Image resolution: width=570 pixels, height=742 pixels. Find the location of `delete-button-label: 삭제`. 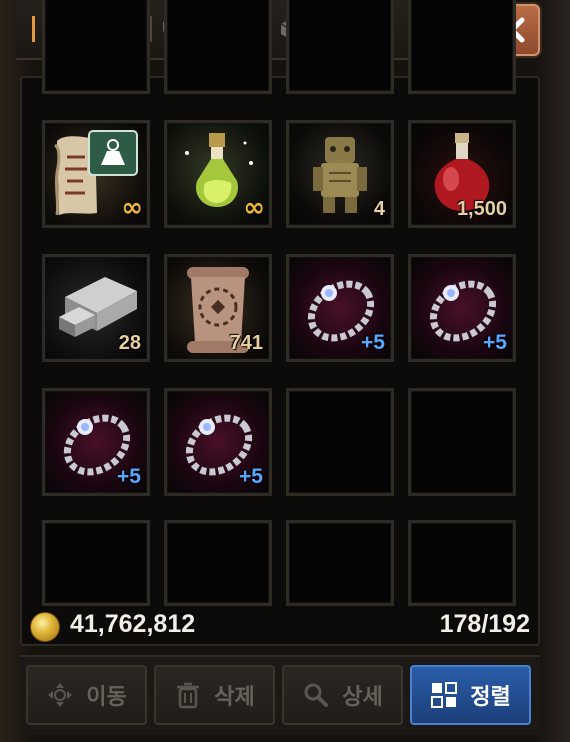

delete-button-label: 삭제 is located at coordinates (234, 697).